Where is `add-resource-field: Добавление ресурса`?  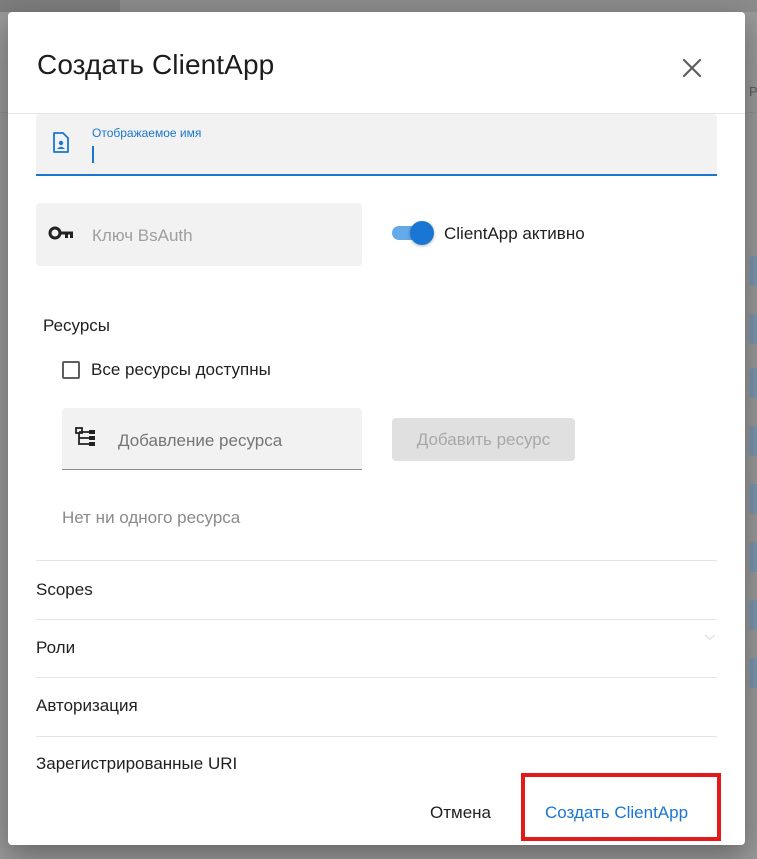
add-resource-field: Добавление ресурса is located at coordinates (212, 439).